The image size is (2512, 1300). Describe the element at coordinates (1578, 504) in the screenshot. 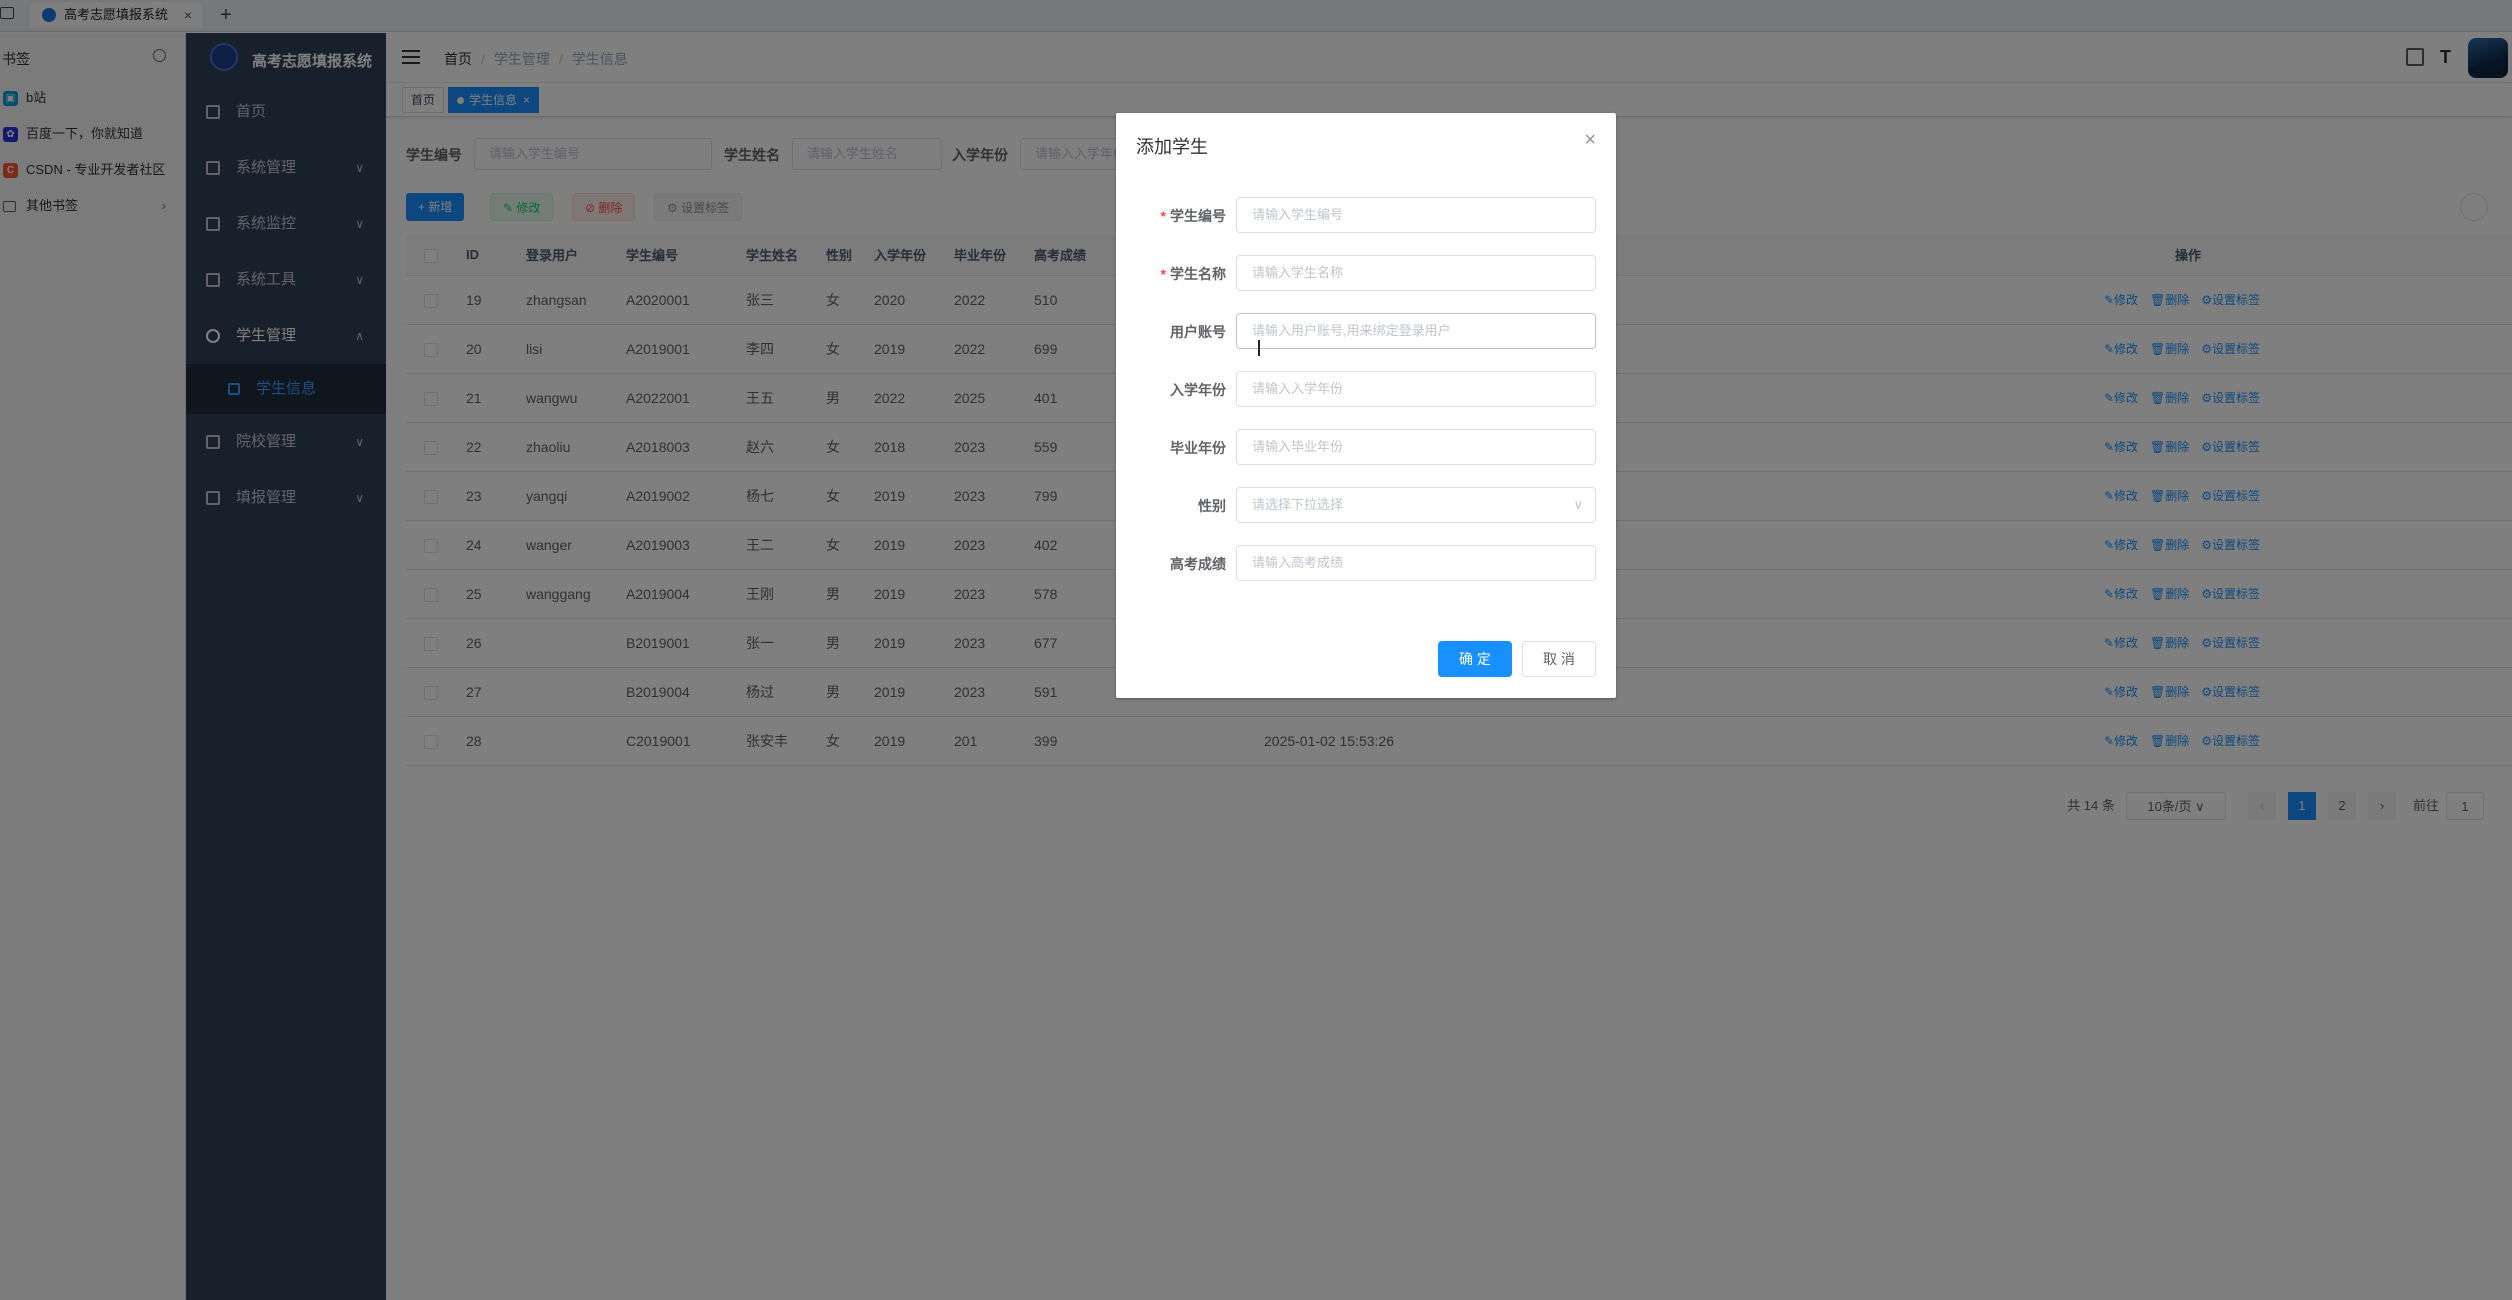

I see `chevron-down-icon: ∨` at that location.